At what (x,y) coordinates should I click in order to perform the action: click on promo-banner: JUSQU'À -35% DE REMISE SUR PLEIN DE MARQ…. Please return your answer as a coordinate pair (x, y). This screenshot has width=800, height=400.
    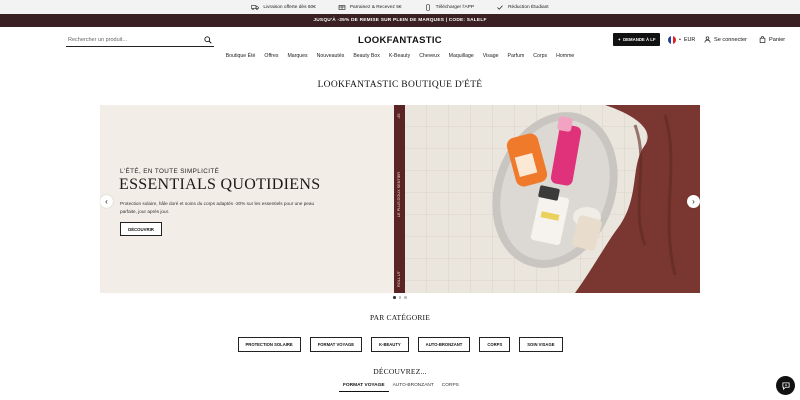
    Looking at the image, I should click on (400, 20).